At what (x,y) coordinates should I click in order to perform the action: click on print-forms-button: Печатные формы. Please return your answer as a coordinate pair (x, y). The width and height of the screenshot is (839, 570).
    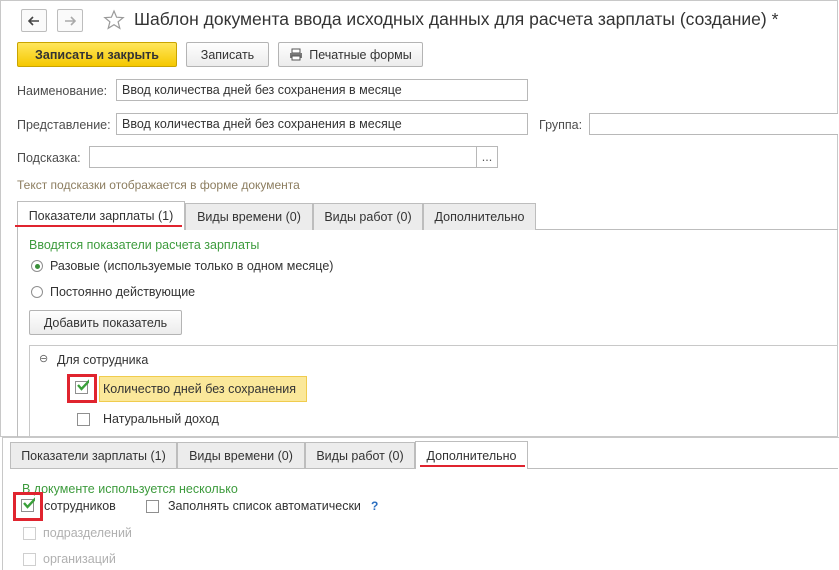
    Looking at the image, I should click on (350, 54).